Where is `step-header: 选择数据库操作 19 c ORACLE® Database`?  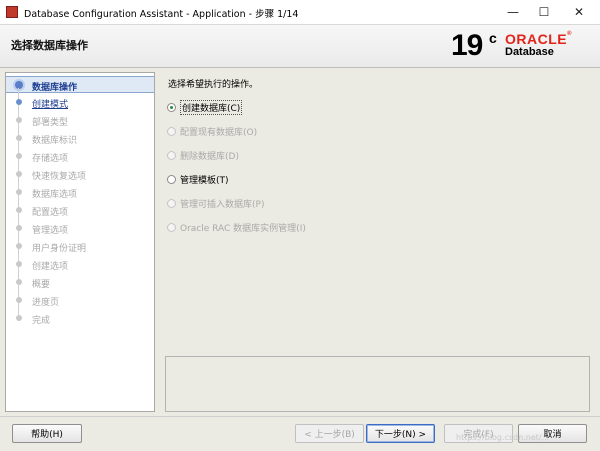
step-header: 选择数据库操作 19 c ORACLE® Database is located at coordinates (300, 46).